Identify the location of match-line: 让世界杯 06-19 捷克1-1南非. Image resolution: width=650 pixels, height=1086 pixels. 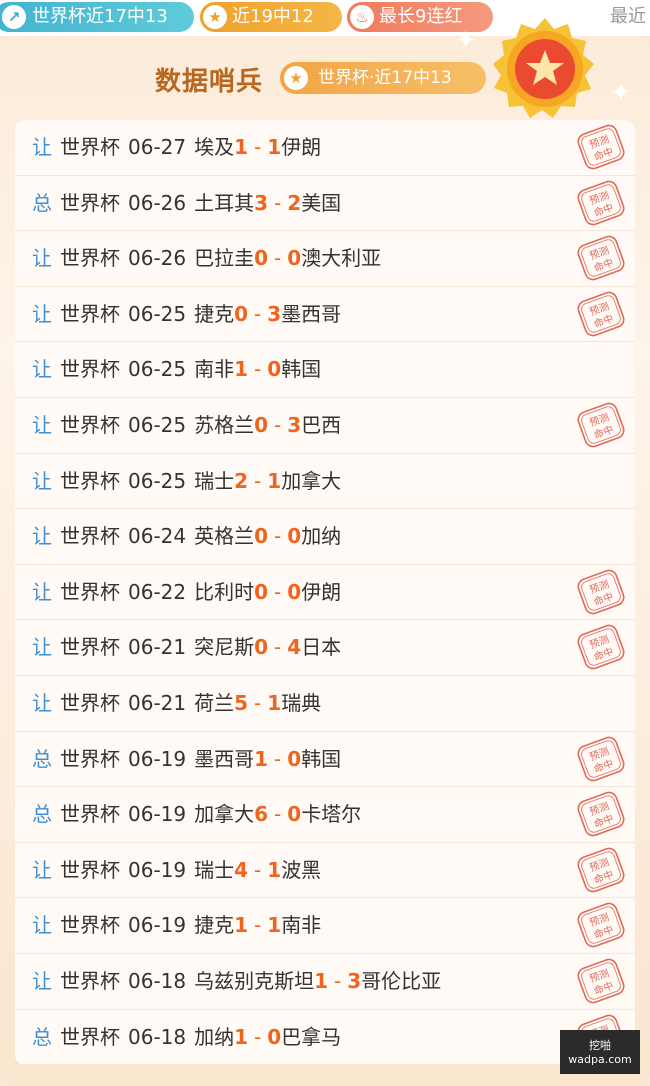
(176, 925).